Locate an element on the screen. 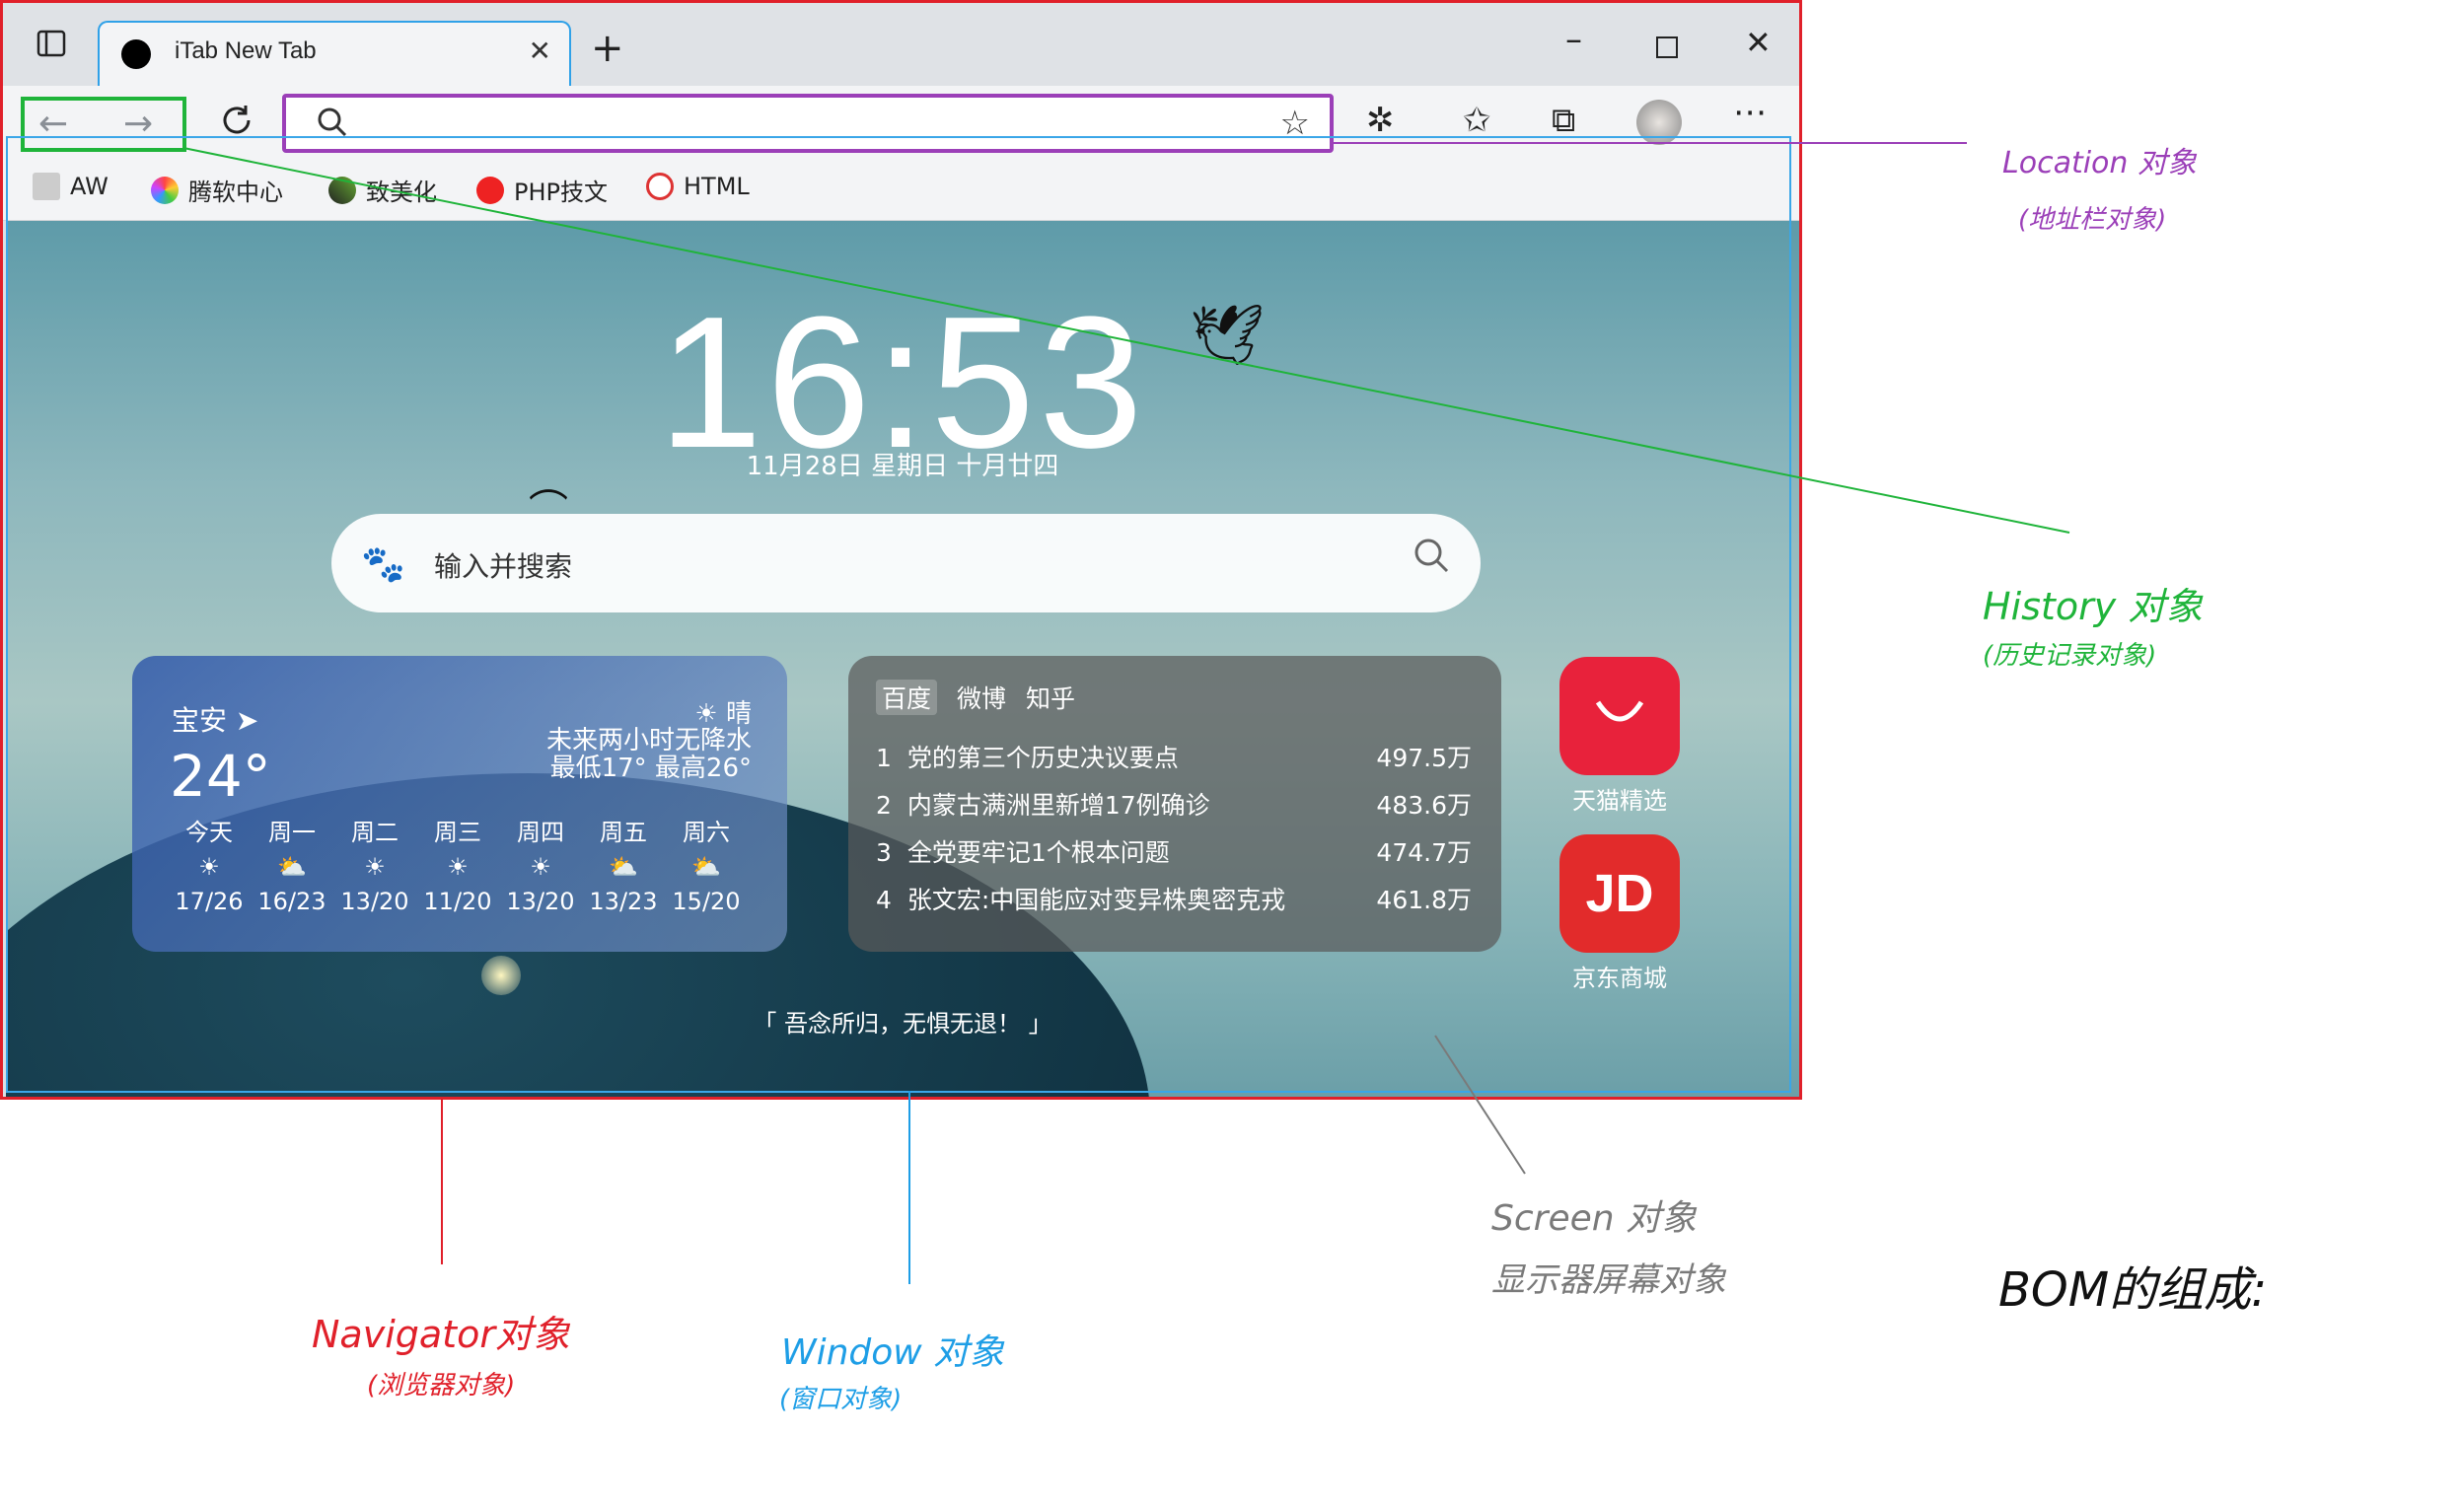 This screenshot has height=1509, width=2464. extensions-icon: ✲ is located at coordinates (1380, 121).